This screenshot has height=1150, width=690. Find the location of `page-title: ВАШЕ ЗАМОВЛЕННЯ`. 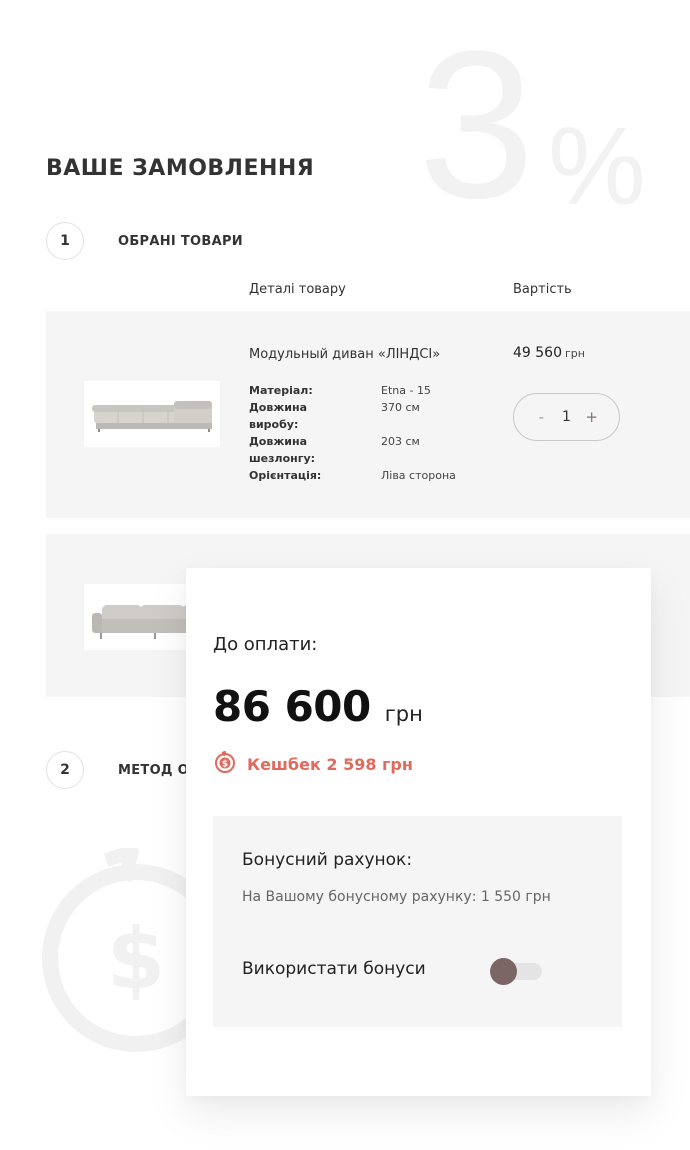

page-title: ВАШЕ ЗАМОВЛЕННЯ is located at coordinates (180, 168).